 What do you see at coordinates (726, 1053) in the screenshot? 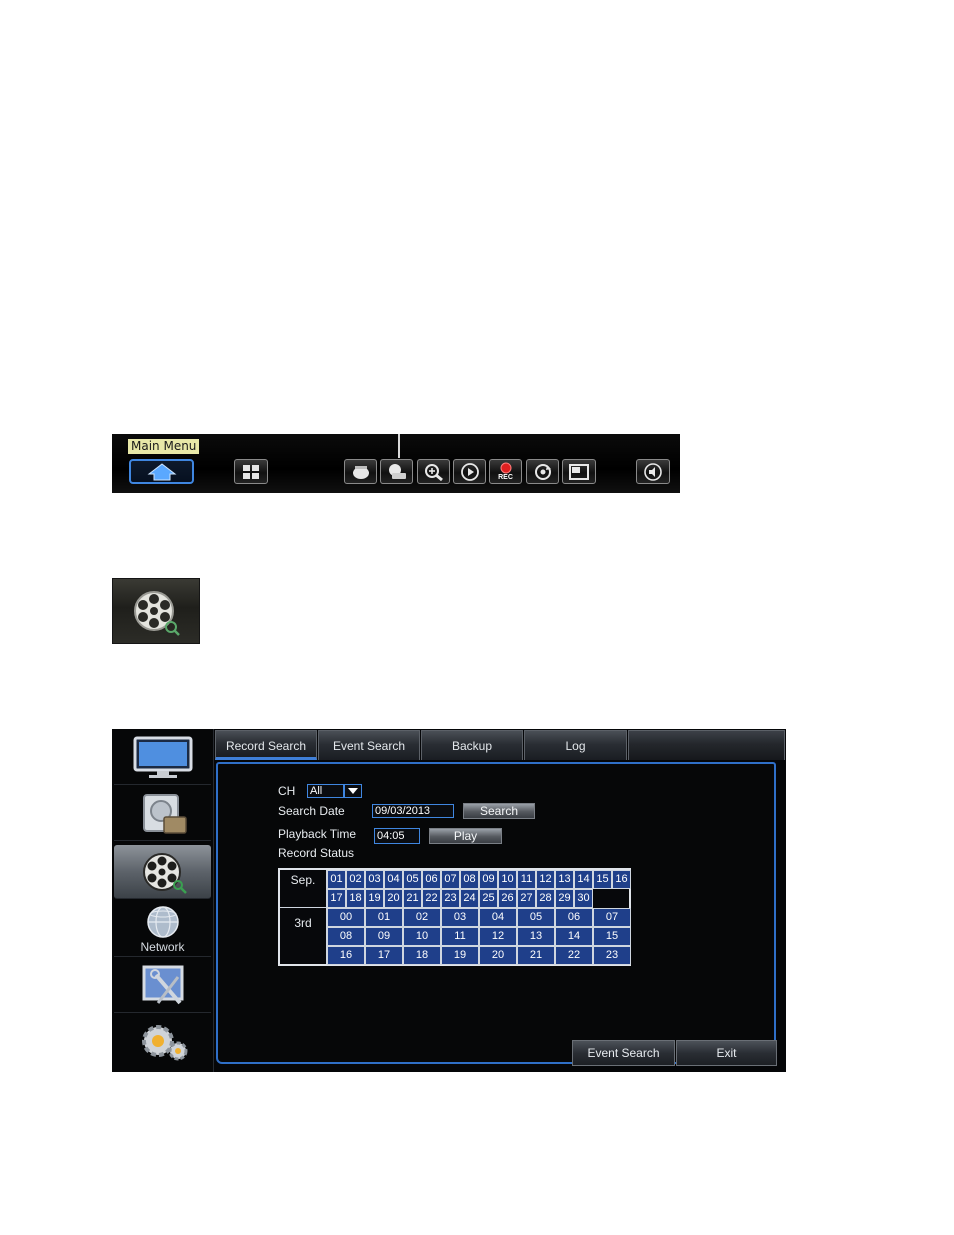
I see `exit-button: Exit` at bounding box center [726, 1053].